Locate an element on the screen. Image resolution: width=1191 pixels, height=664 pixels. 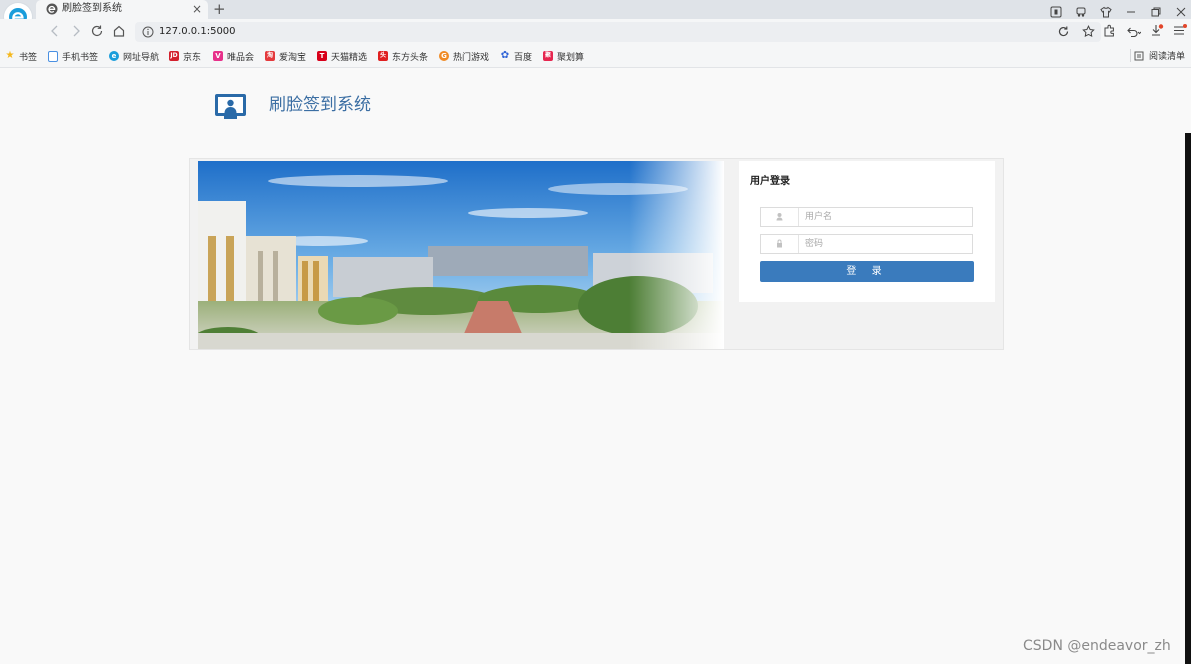
back-icon is located at coordinates (55, 31).